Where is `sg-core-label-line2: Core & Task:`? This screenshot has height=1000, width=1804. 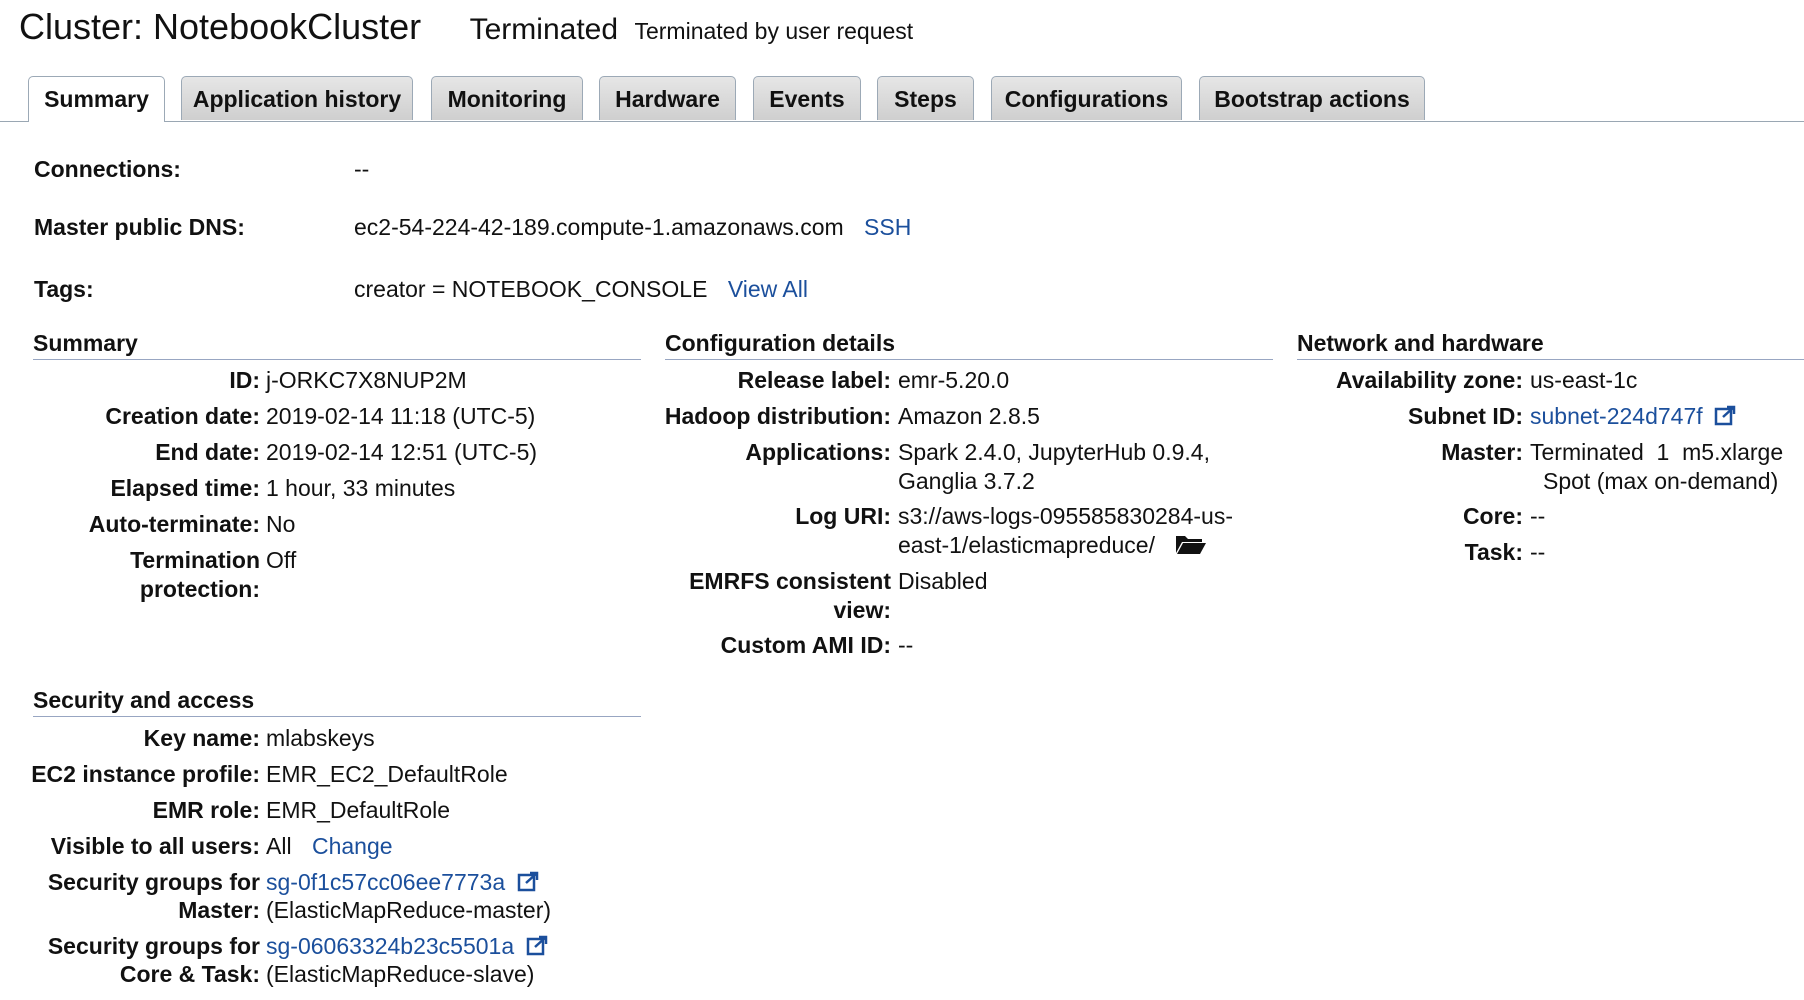
sg-core-label-line2: Core & Task: is located at coordinates (189, 974).